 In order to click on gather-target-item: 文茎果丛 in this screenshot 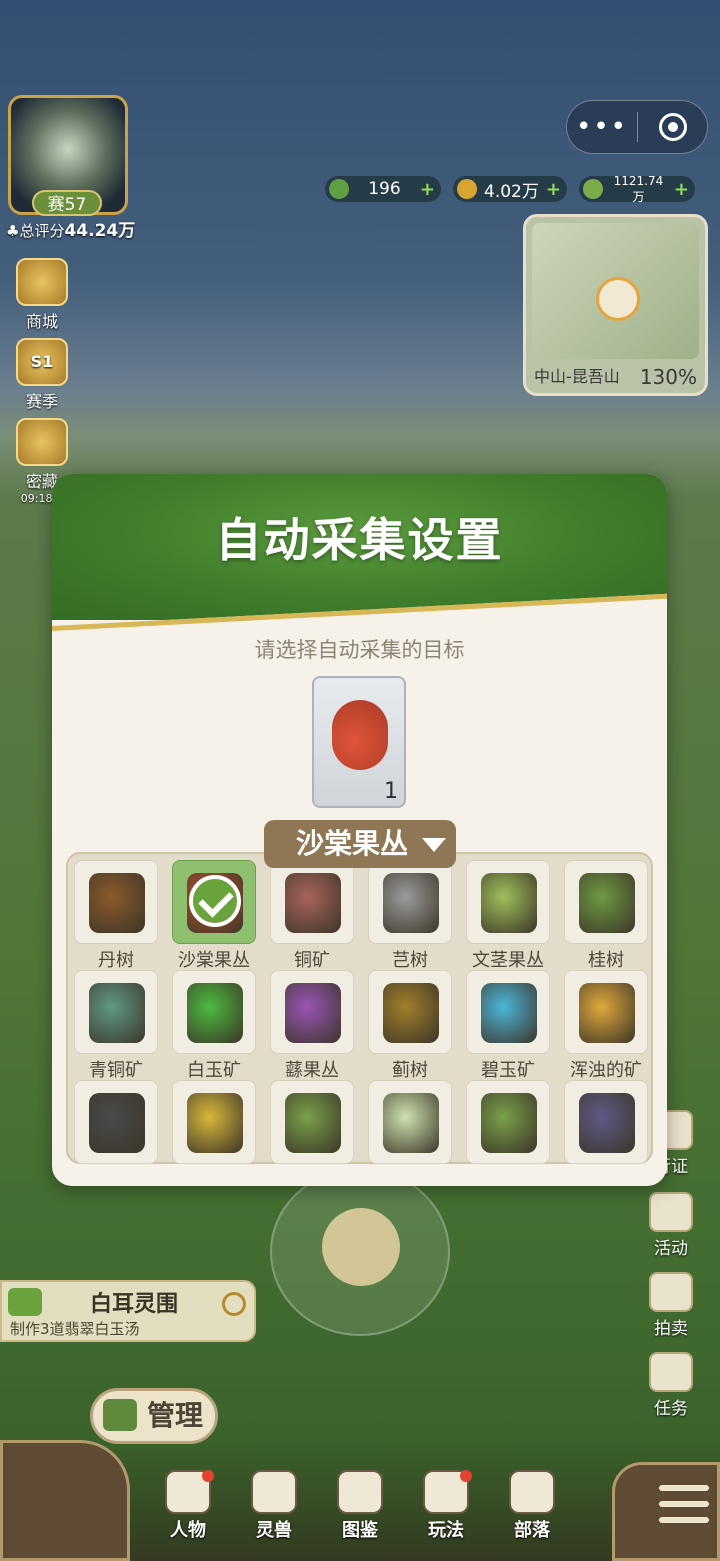, I will do `click(508, 915)`.